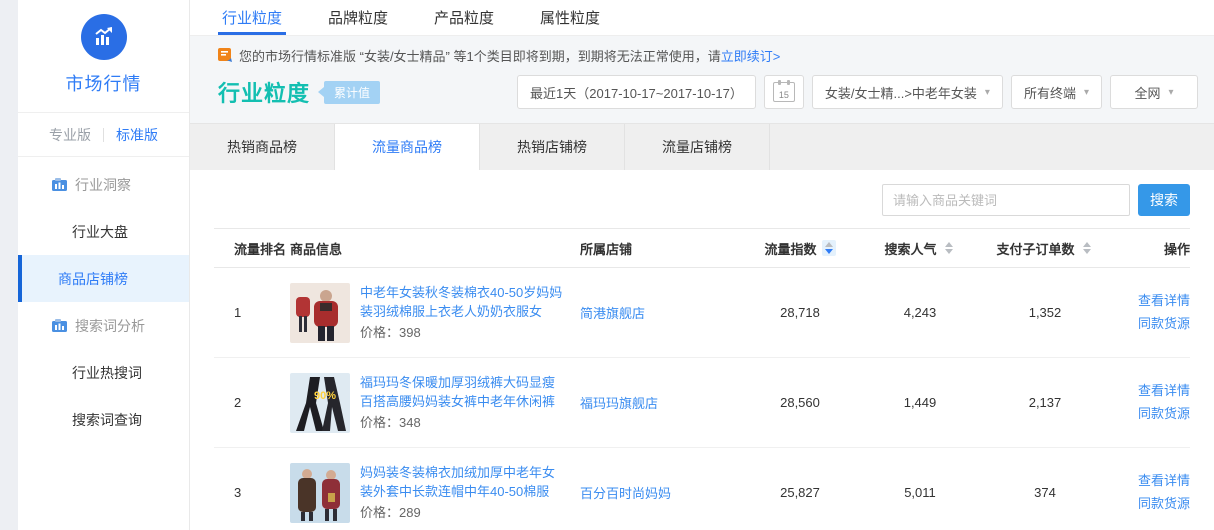  What do you see at coordinates (1176, 249) in the screenshot?
I see `col-operation: 操作` at bounding box center [1176, 249].